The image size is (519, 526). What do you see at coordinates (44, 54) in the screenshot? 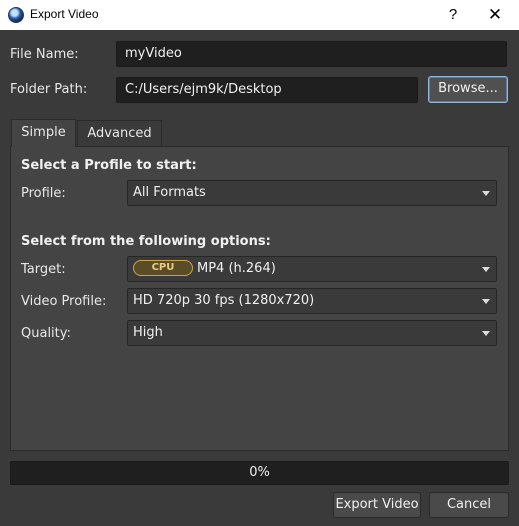
I see `file-name-label: File Name:` at bounding box center [44, 54].